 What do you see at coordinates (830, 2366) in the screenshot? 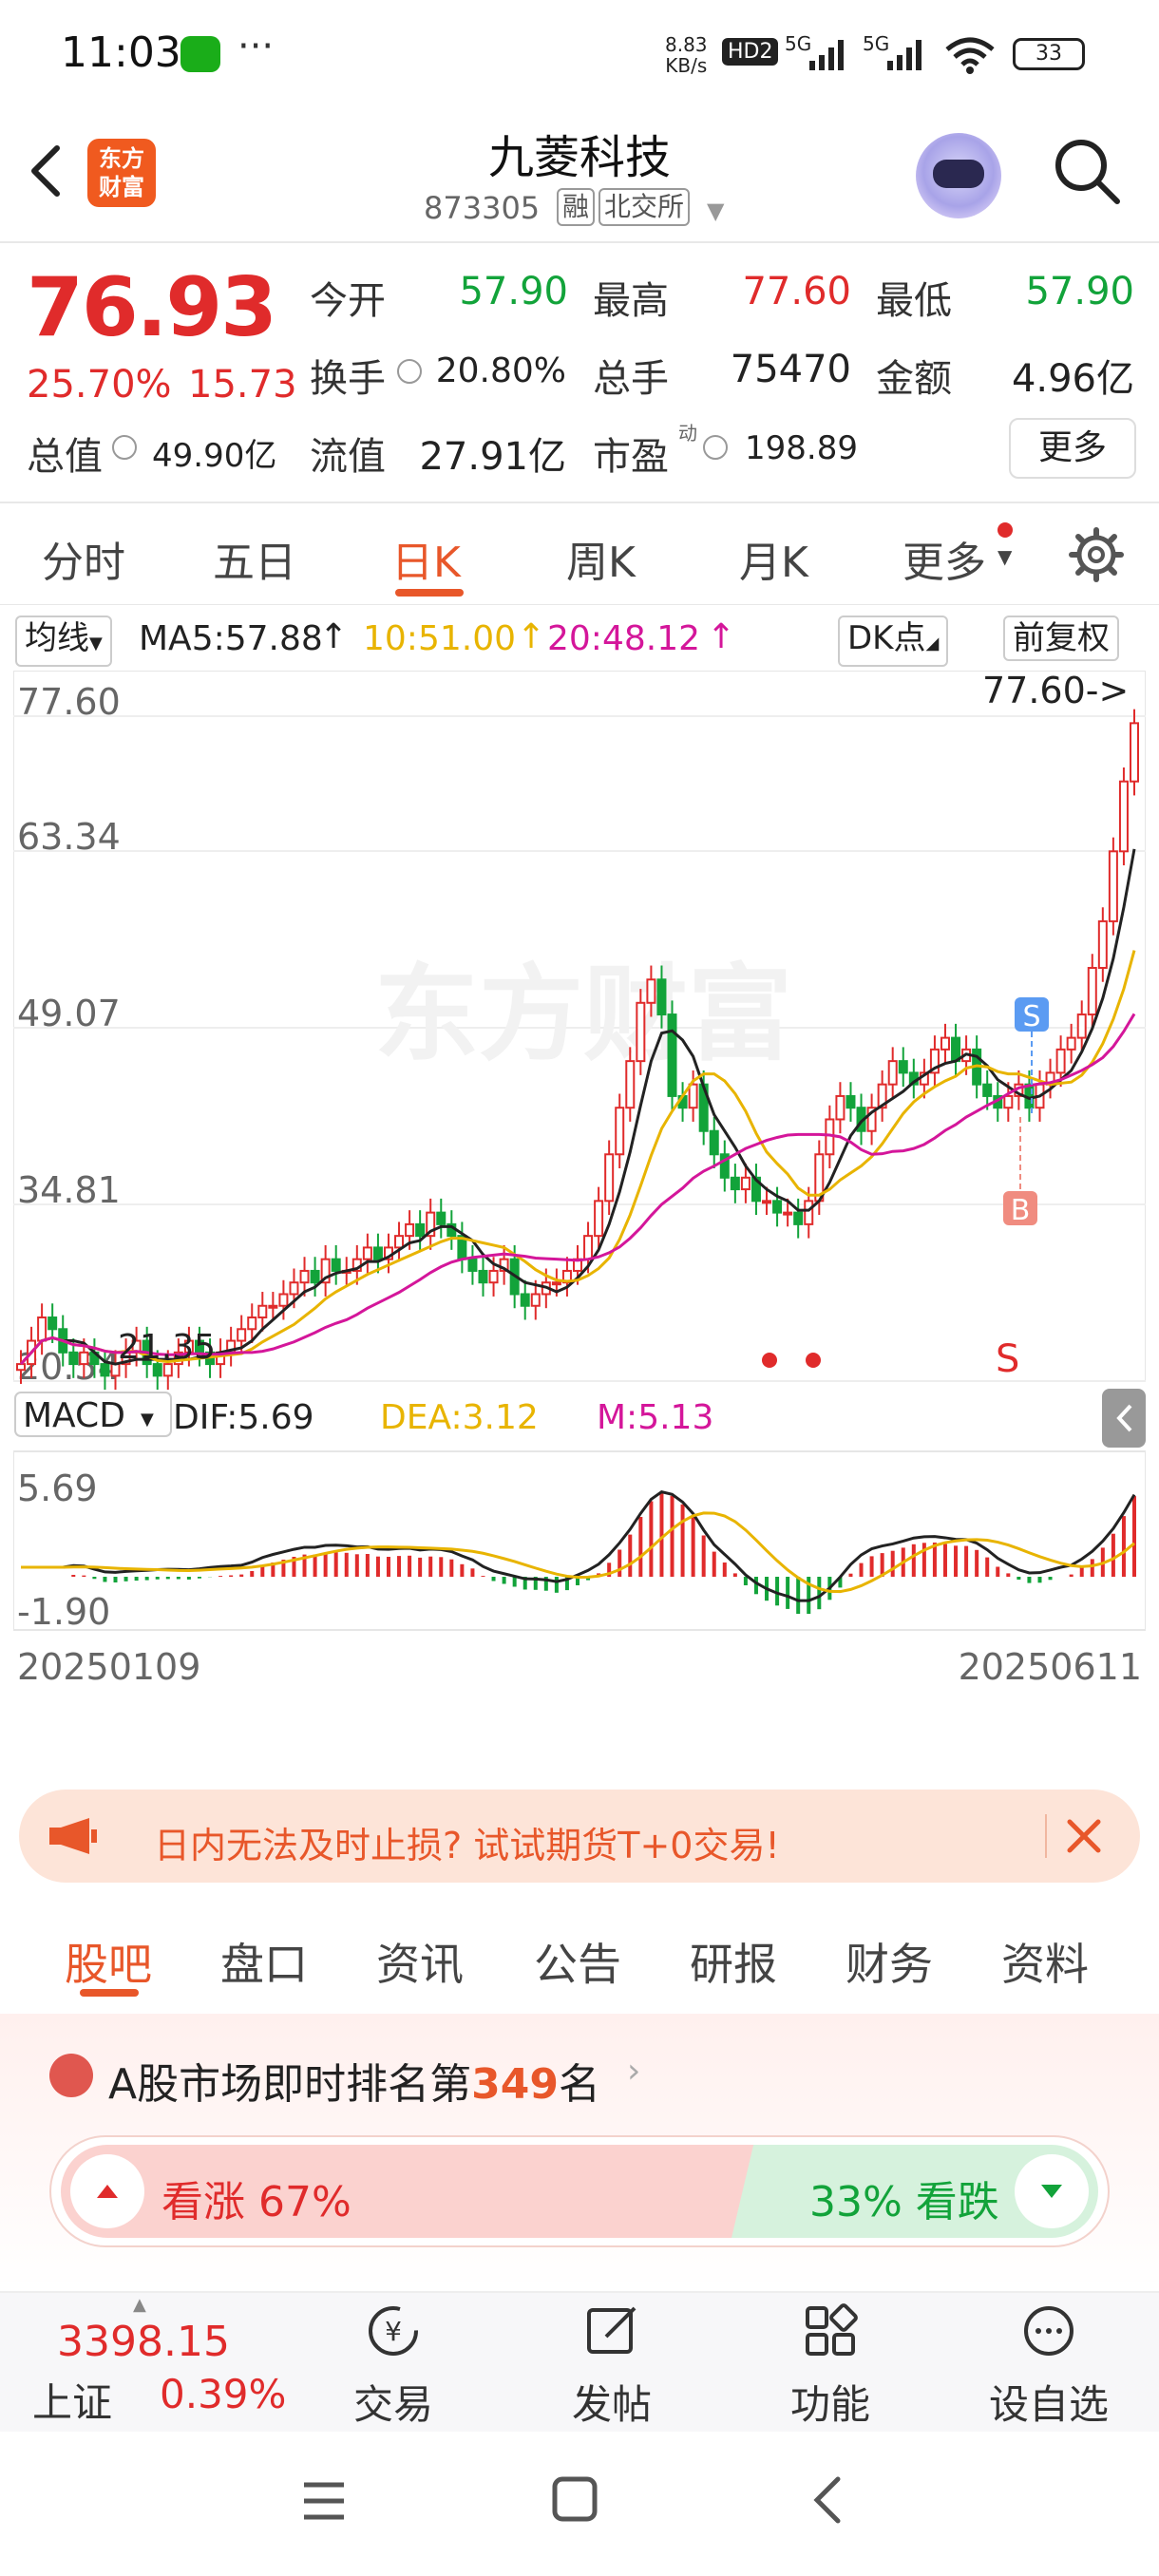
I see `functions-button: 功能` at bounding box center [830, 2366].